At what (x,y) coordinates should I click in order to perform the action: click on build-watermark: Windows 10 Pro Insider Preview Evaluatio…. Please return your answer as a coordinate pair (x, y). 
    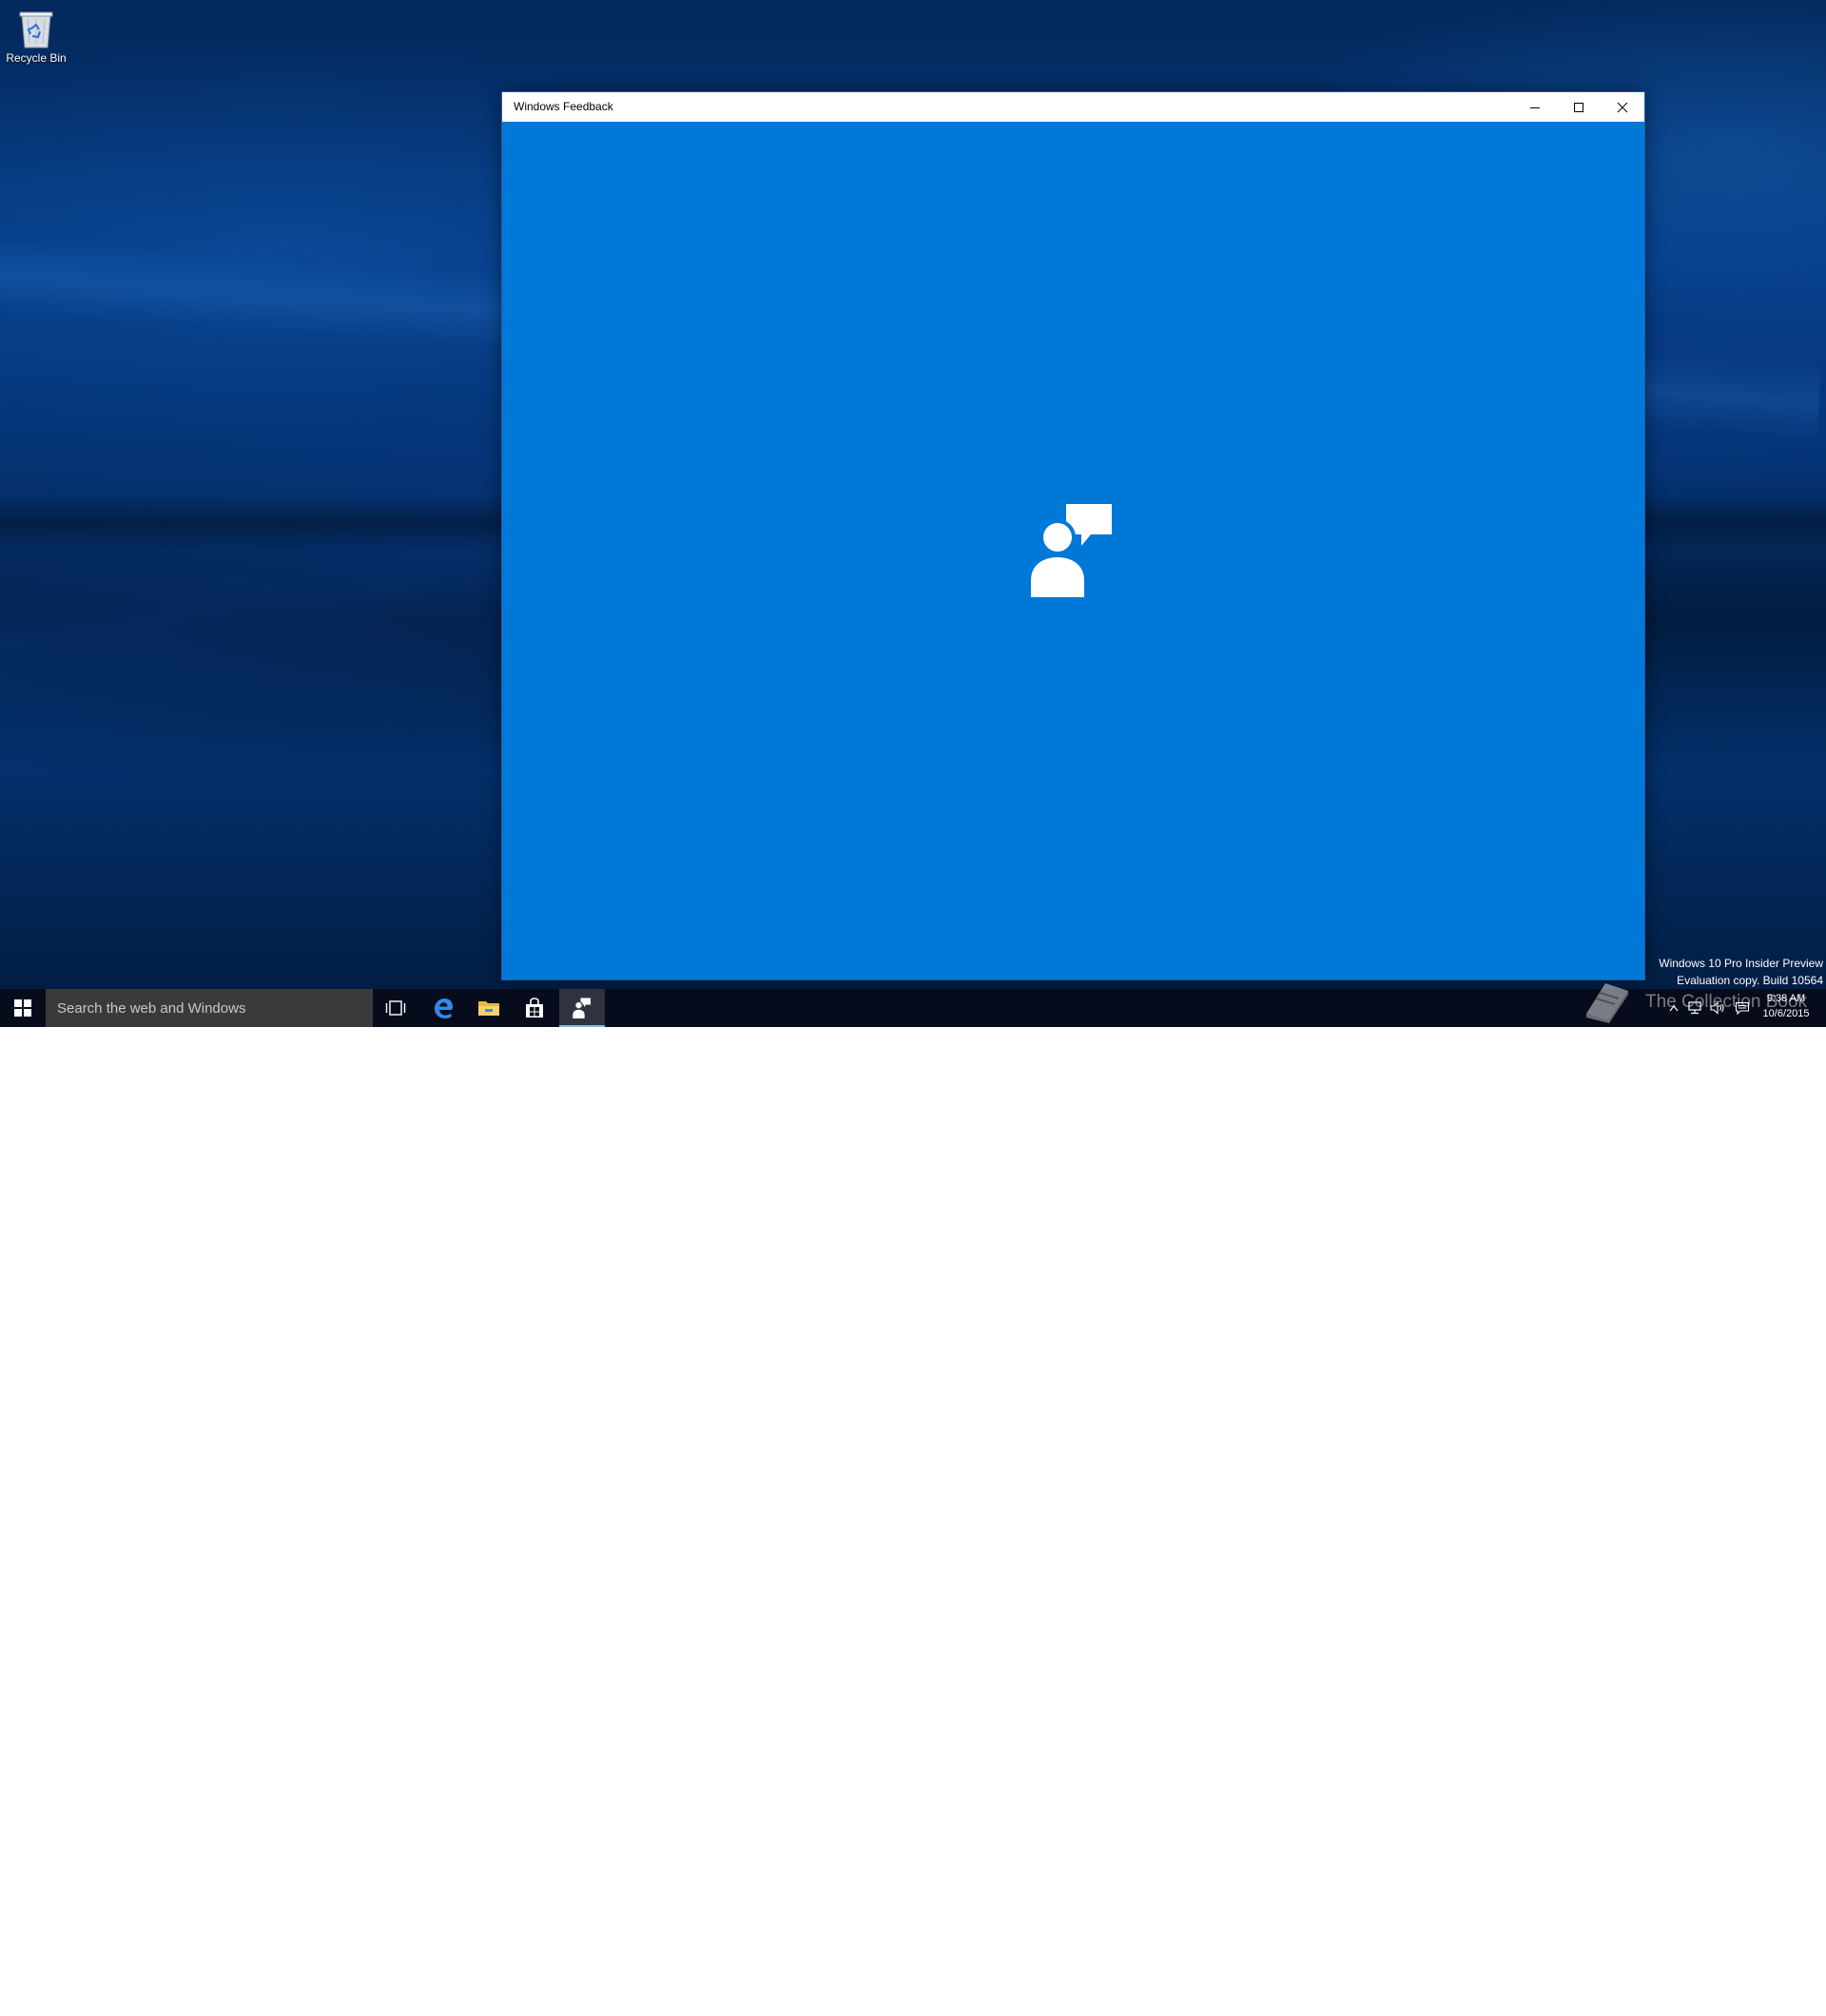
    Looking at the image, I should click on (1741, 972).